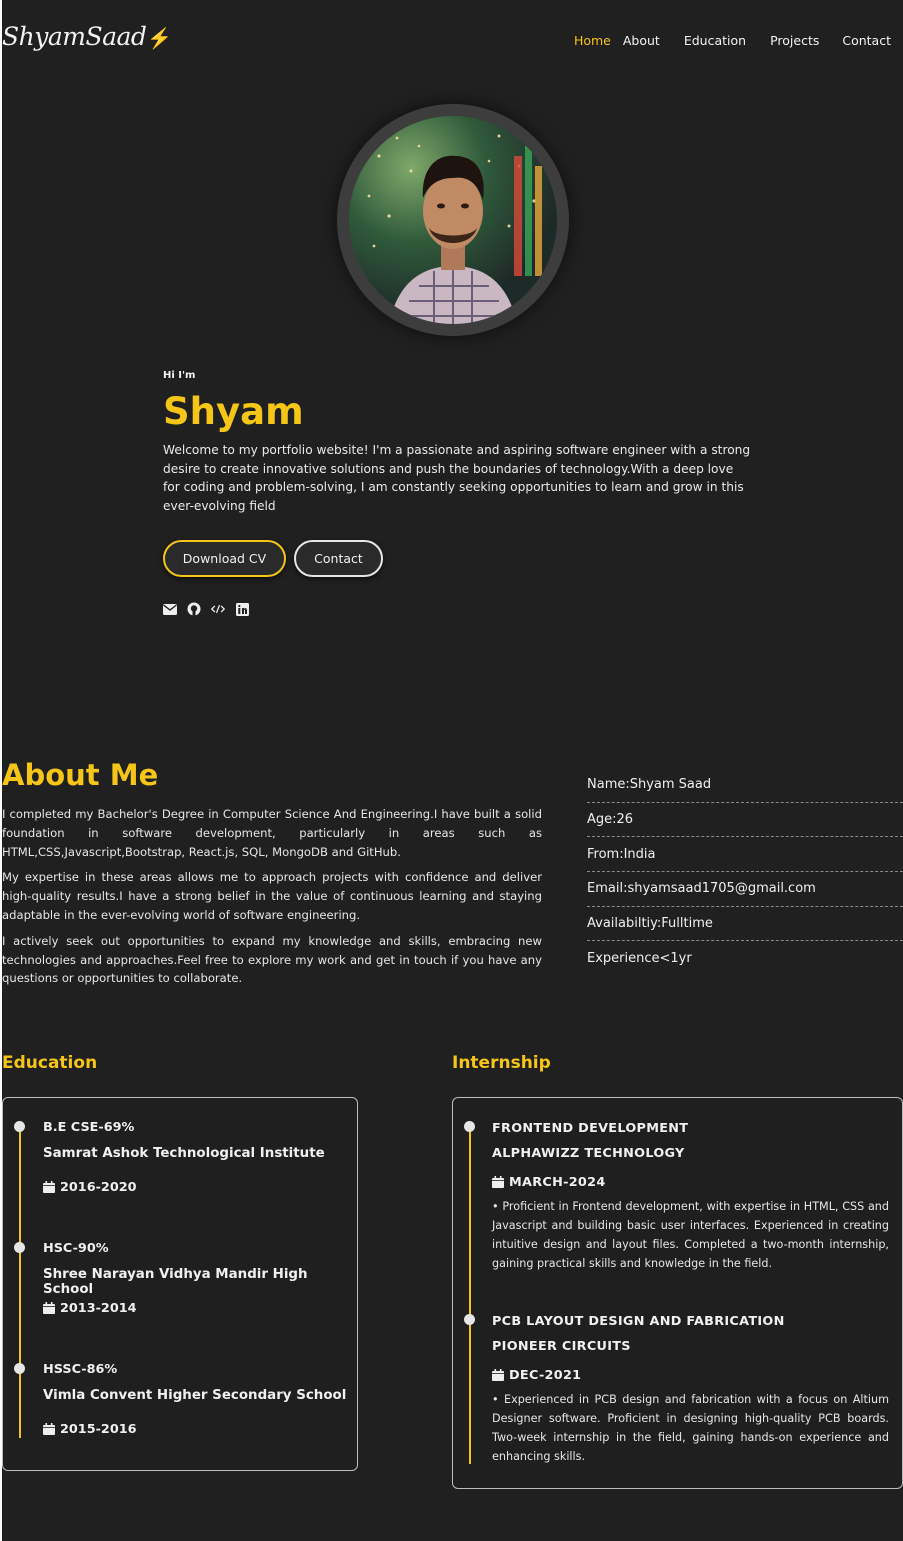 The width and height of the screenshot is (903, 1541). I want to click on internship-date: MARCH-2024, so click(557, 1182).